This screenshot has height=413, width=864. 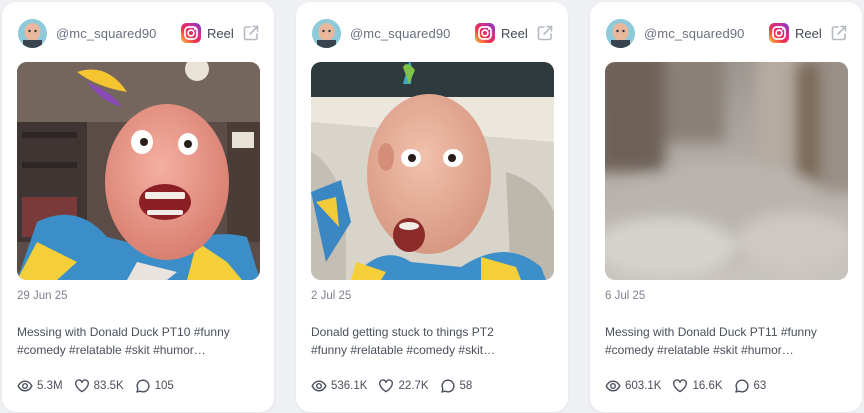 What do you see at coordinates (750, 386) in the screenshot?
I see `comments-stat: 63` at bounding box center [750, 386].